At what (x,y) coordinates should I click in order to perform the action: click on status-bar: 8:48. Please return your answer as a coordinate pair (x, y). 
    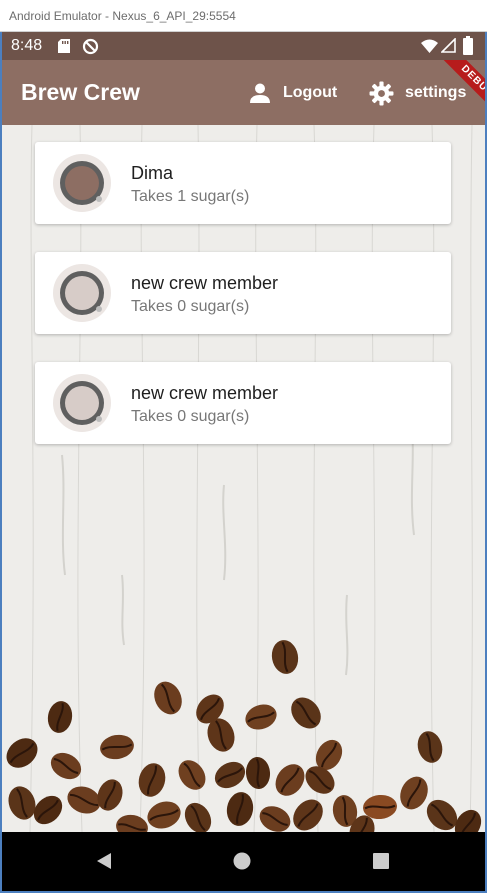
    Looking at the image, I should click on (243, 46).